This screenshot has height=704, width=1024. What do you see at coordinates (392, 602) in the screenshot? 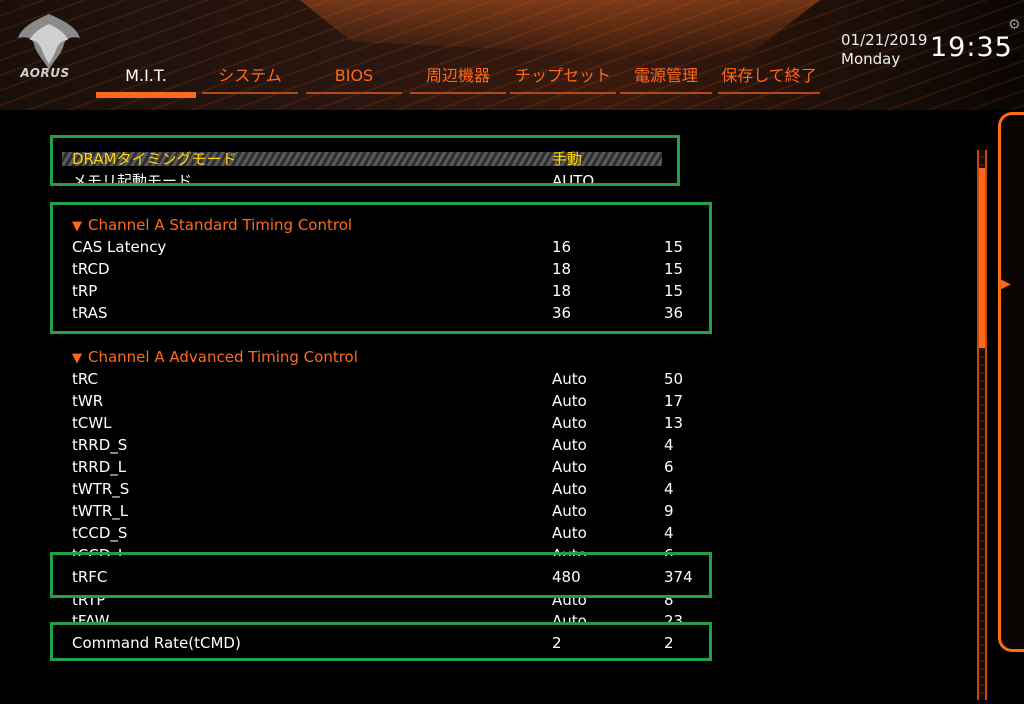
I see `setting-trtp: tRTP Auto 8` at bounding box center [392, 602].